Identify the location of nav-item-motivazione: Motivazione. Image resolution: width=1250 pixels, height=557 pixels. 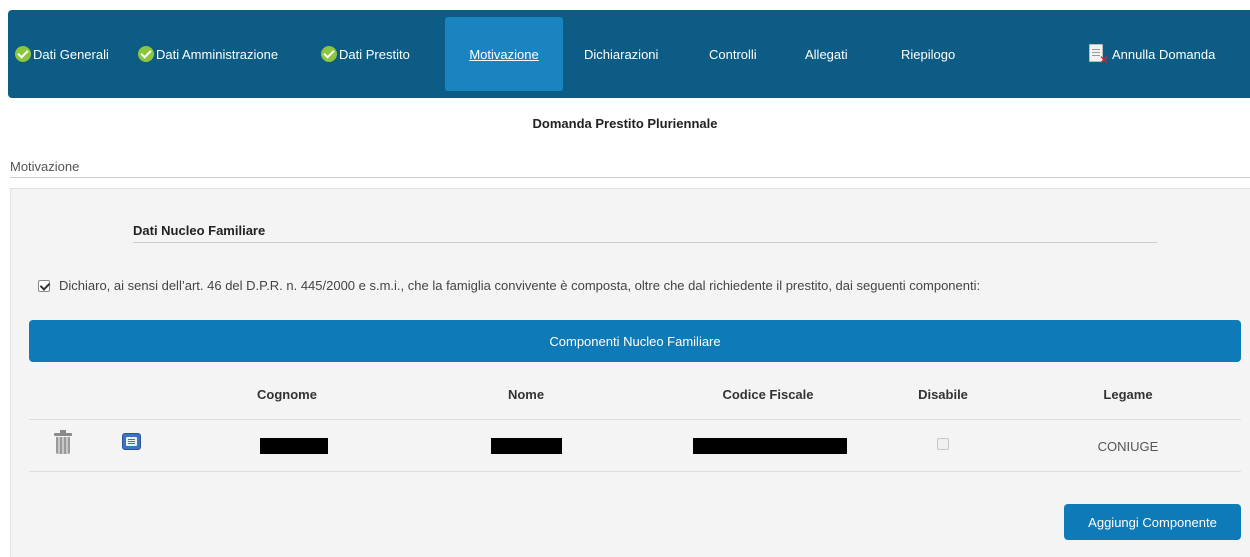
(504, 54).